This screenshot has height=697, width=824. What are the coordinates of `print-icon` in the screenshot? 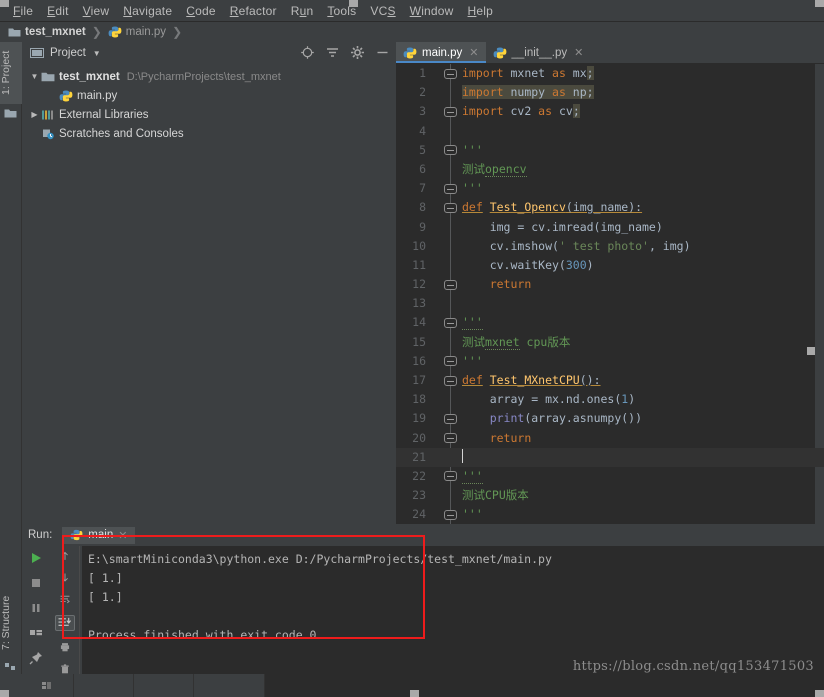 It's located at (65, 647).